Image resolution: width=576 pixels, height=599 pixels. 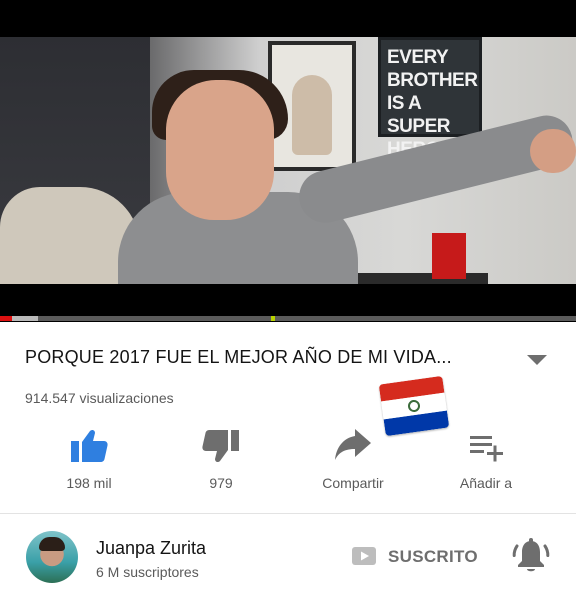 I want to click on thumbs-down-icon, so click(x=220, y=446).